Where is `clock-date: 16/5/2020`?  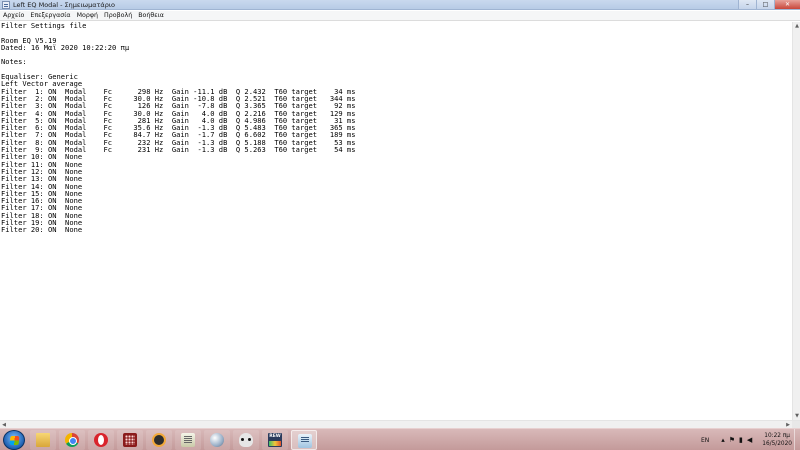
clock-date: 16/5/2020 is located at coordinates (777, 444).